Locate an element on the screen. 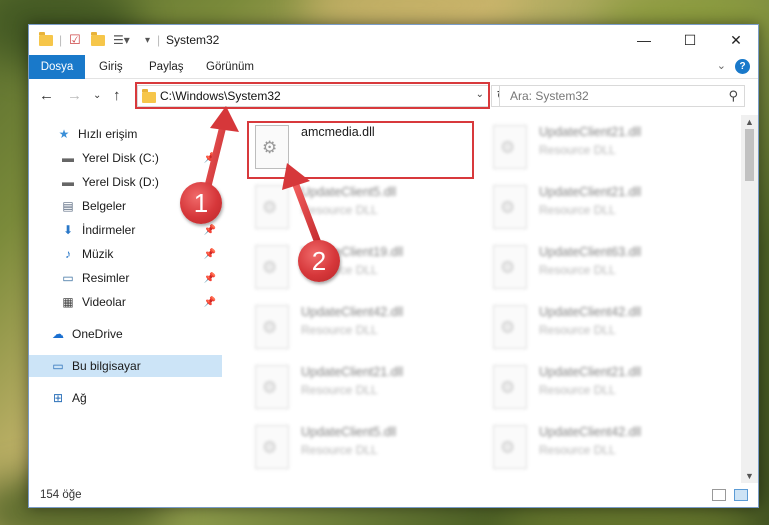  sidebar-item-local-disk-c: ▬ Yerel Disk (C:) 📌 is located at coordinates (125, 158).